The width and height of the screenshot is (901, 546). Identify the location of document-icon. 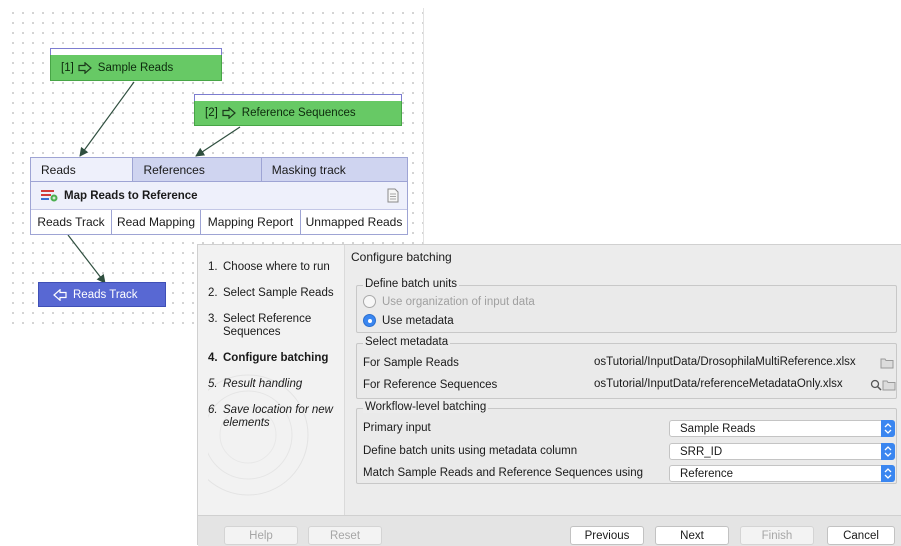
(393, 197).